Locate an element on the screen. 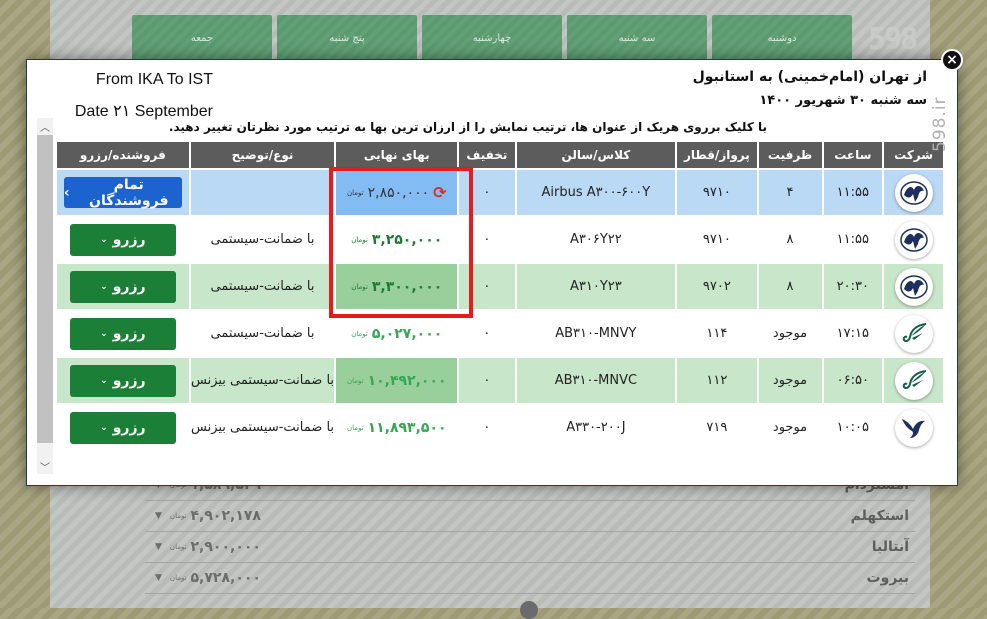  capacity-cell: ۴ is located at coordinates (790, 192).